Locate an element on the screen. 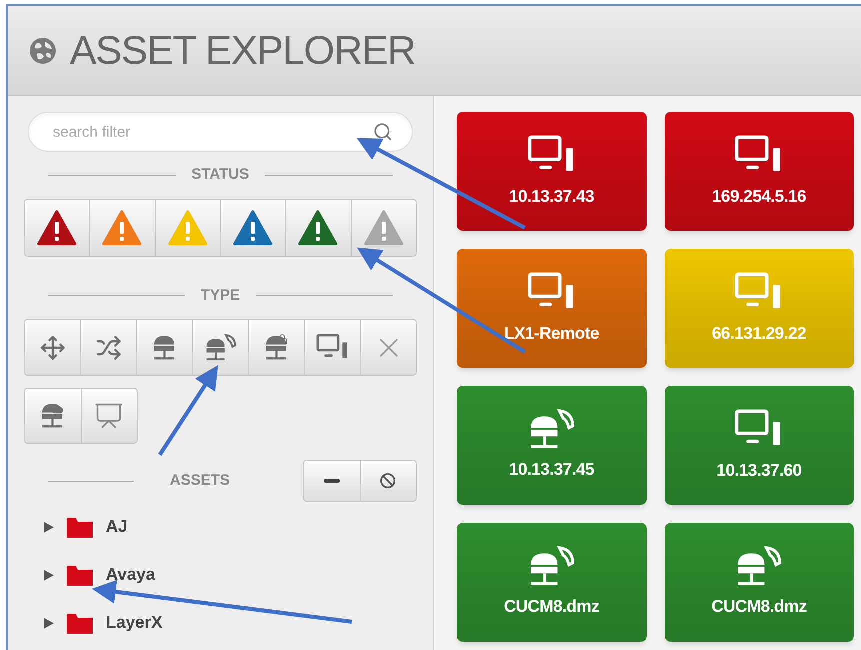  status-heading: STATUS is located at coordinates (221, 175).